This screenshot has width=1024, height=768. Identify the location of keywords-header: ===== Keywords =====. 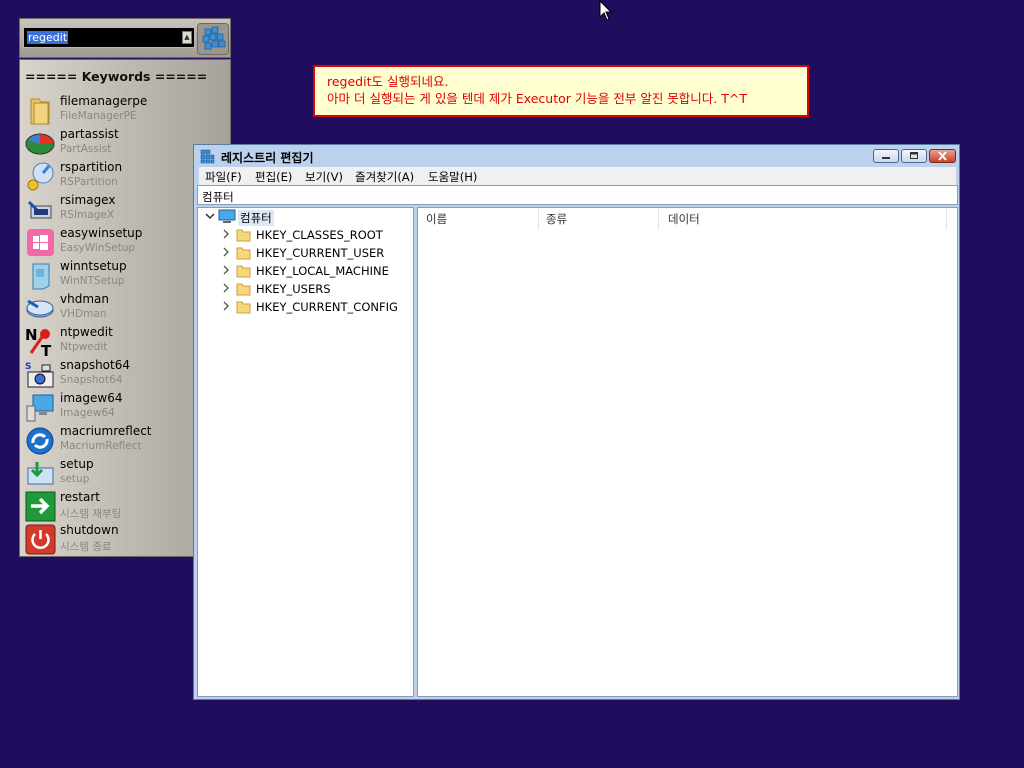
(116, 76).